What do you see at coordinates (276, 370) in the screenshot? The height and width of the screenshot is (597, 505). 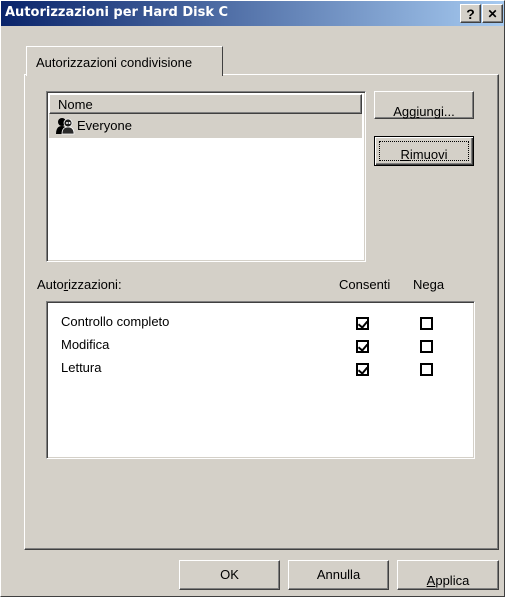 I see `permission-row: Lettura` at bounding box center [276, 370].